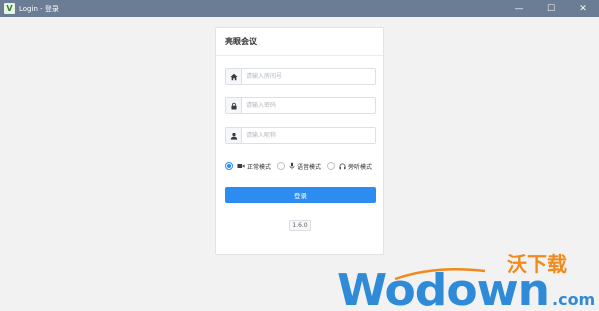  What do you see at coordinates (281, 166) in the screenshot?
I see `radio-voice` at bounding box center [281, 166].